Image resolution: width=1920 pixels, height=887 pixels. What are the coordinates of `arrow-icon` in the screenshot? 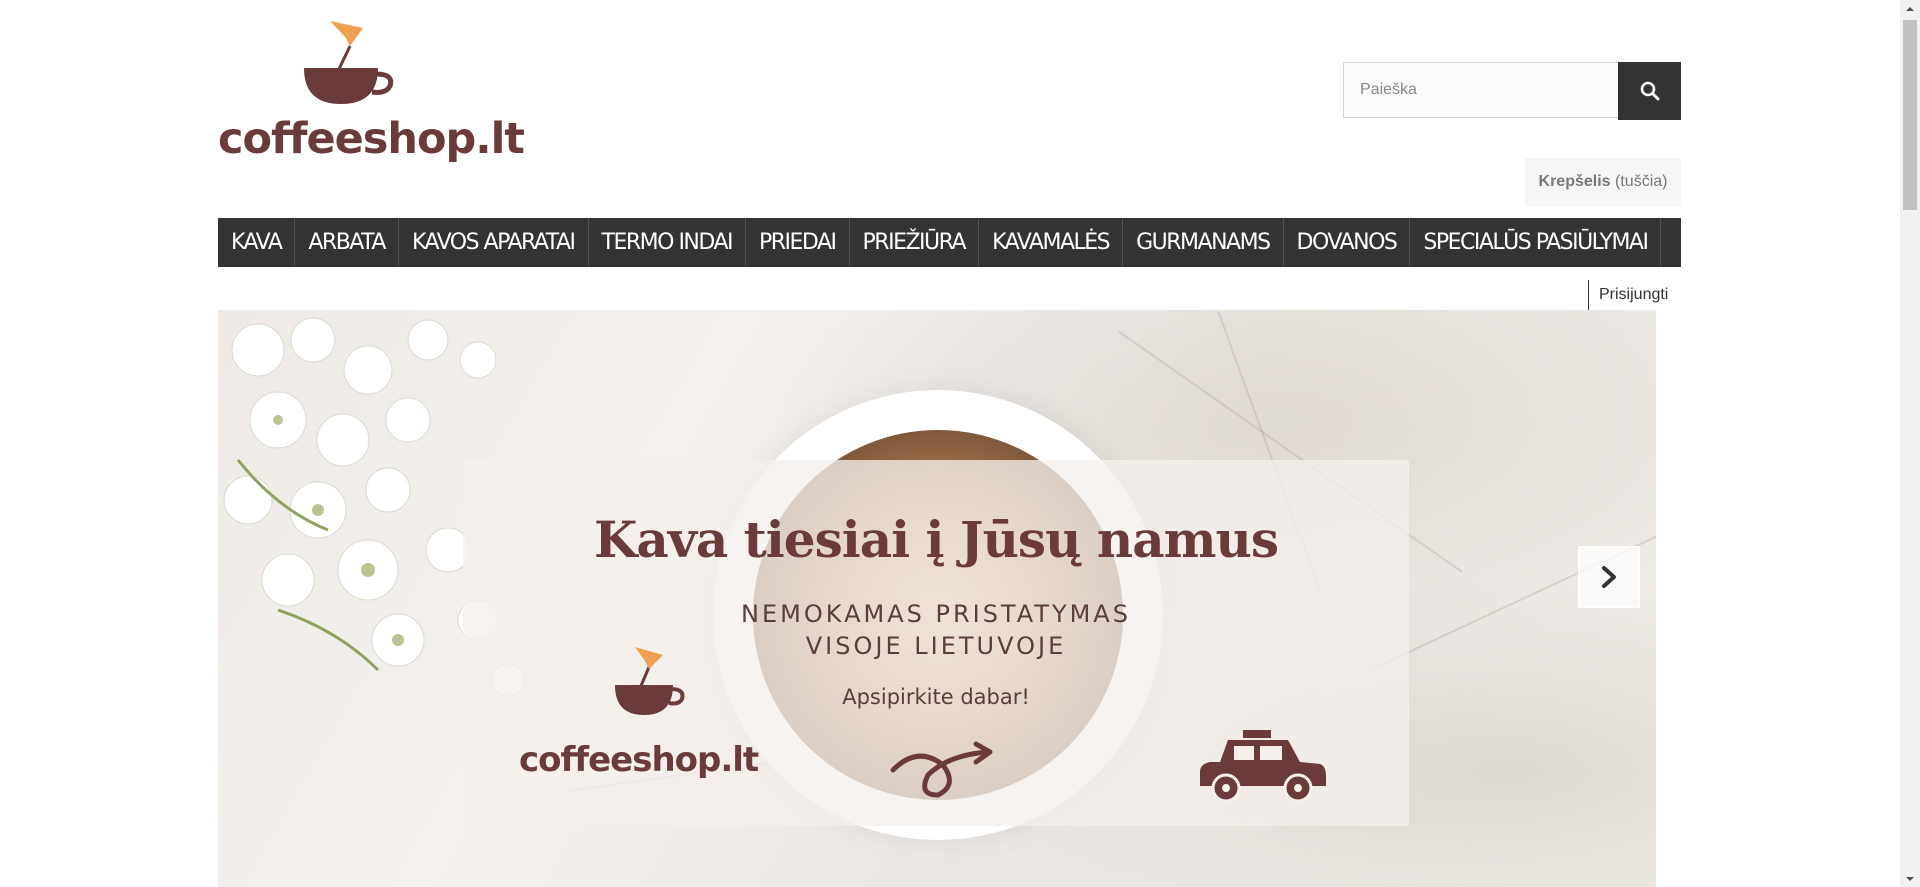 It's located at (941, 769).